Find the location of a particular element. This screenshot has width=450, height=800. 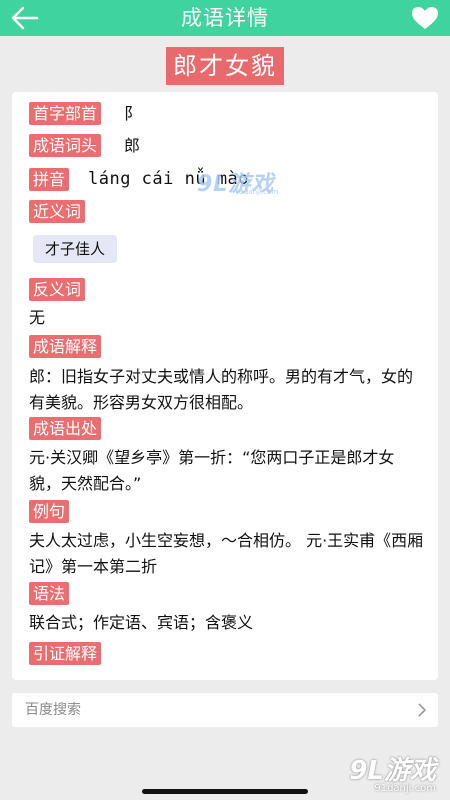

head-label: 成语词头 is located at coordinates (65, 145).